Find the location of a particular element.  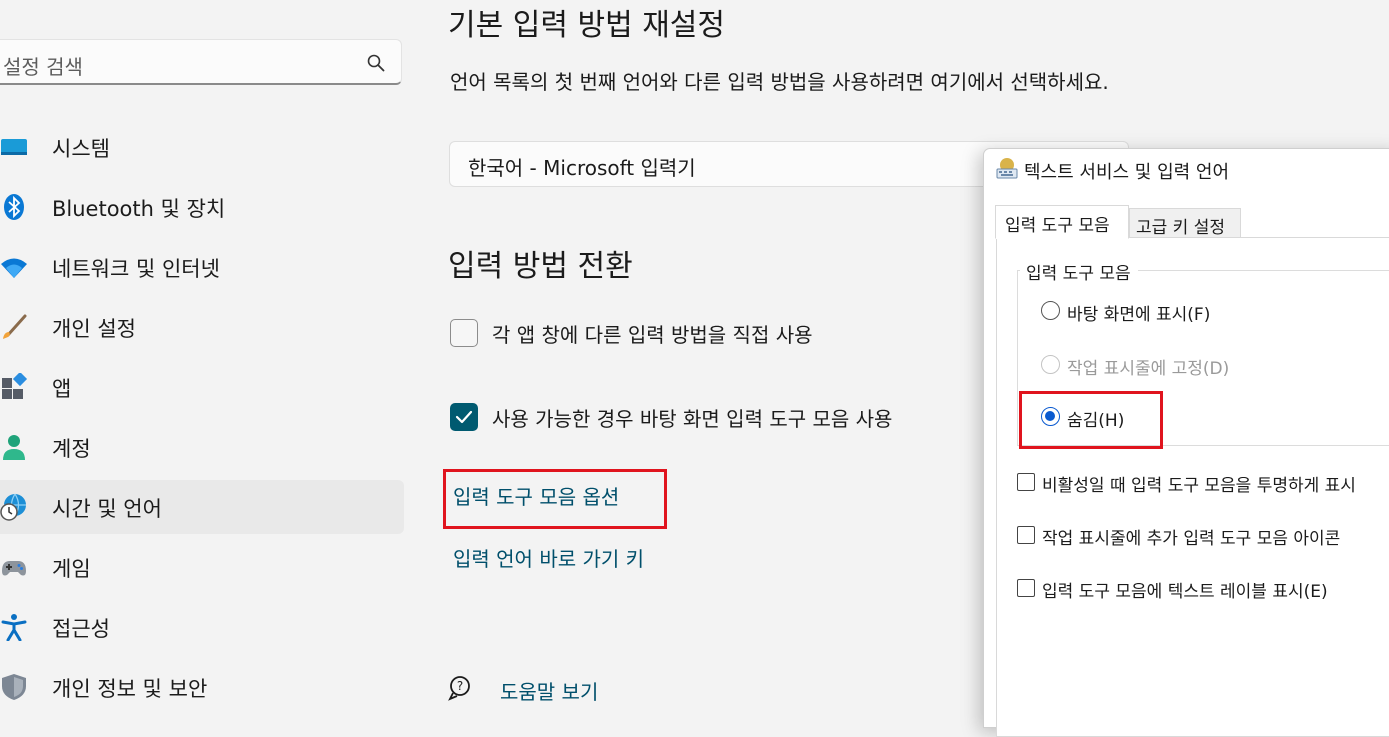

search-icon is located at coordinates (376, 63).